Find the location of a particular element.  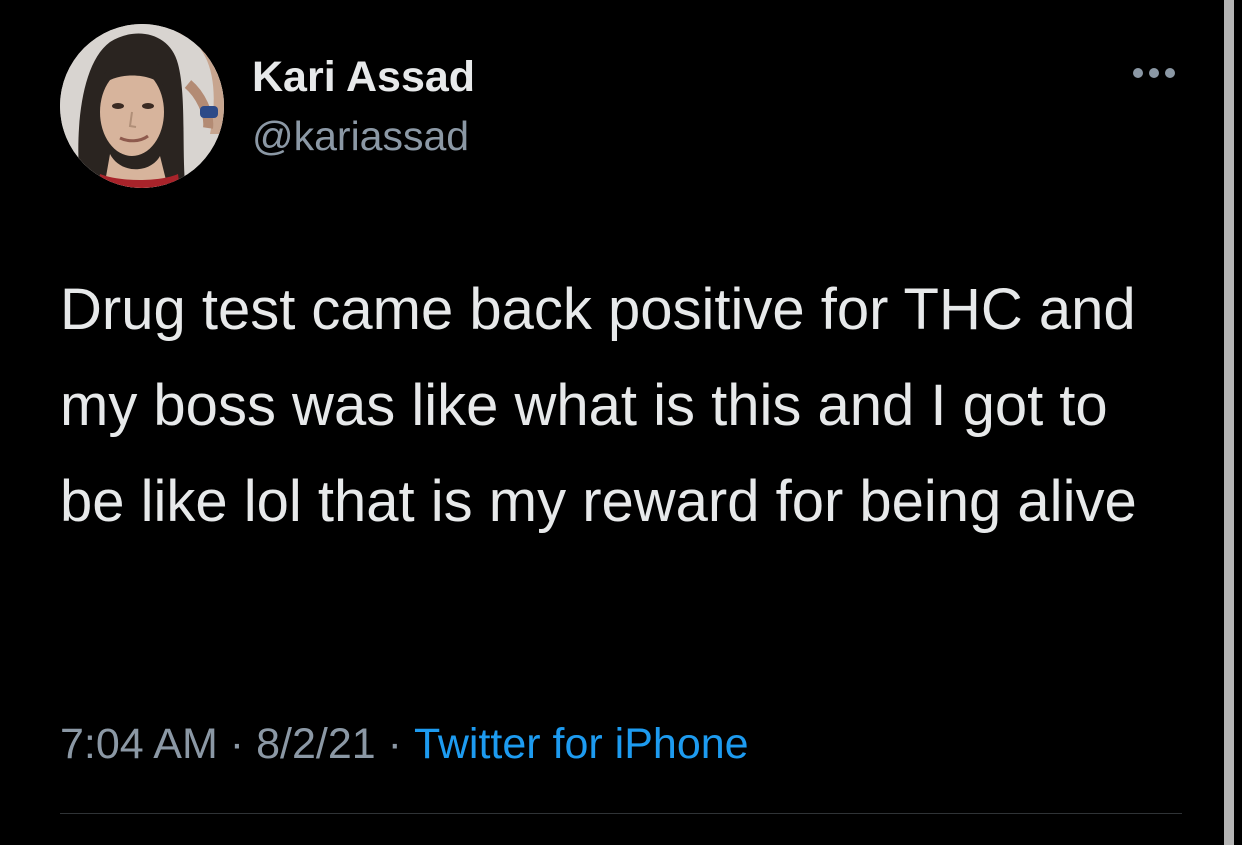

user-handle: @kariassad is located at coordinates (360, 136).